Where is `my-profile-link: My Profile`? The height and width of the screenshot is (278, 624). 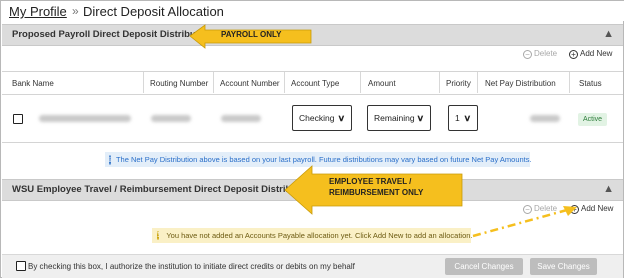 my-profile-link: My Profile is located at coordinates (38, 11).